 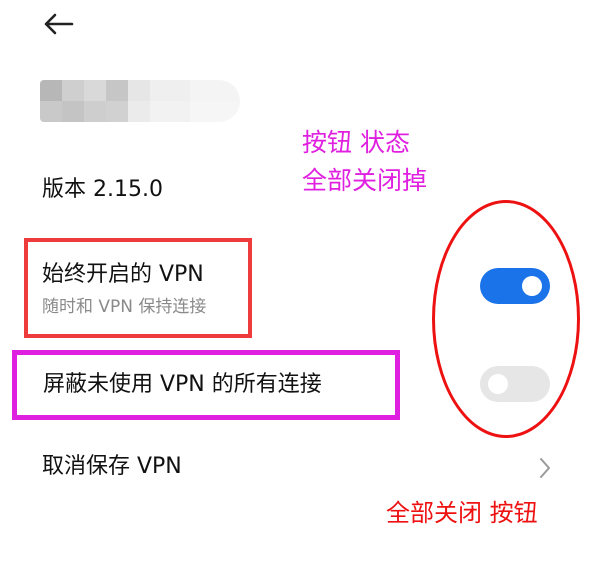 What do you see at coordinates (182, 384) in the screenshot?
I see `block-without-vpn-title: 屏蔽未使用 VPN 的所有连接` at bounding box center [182, 384].